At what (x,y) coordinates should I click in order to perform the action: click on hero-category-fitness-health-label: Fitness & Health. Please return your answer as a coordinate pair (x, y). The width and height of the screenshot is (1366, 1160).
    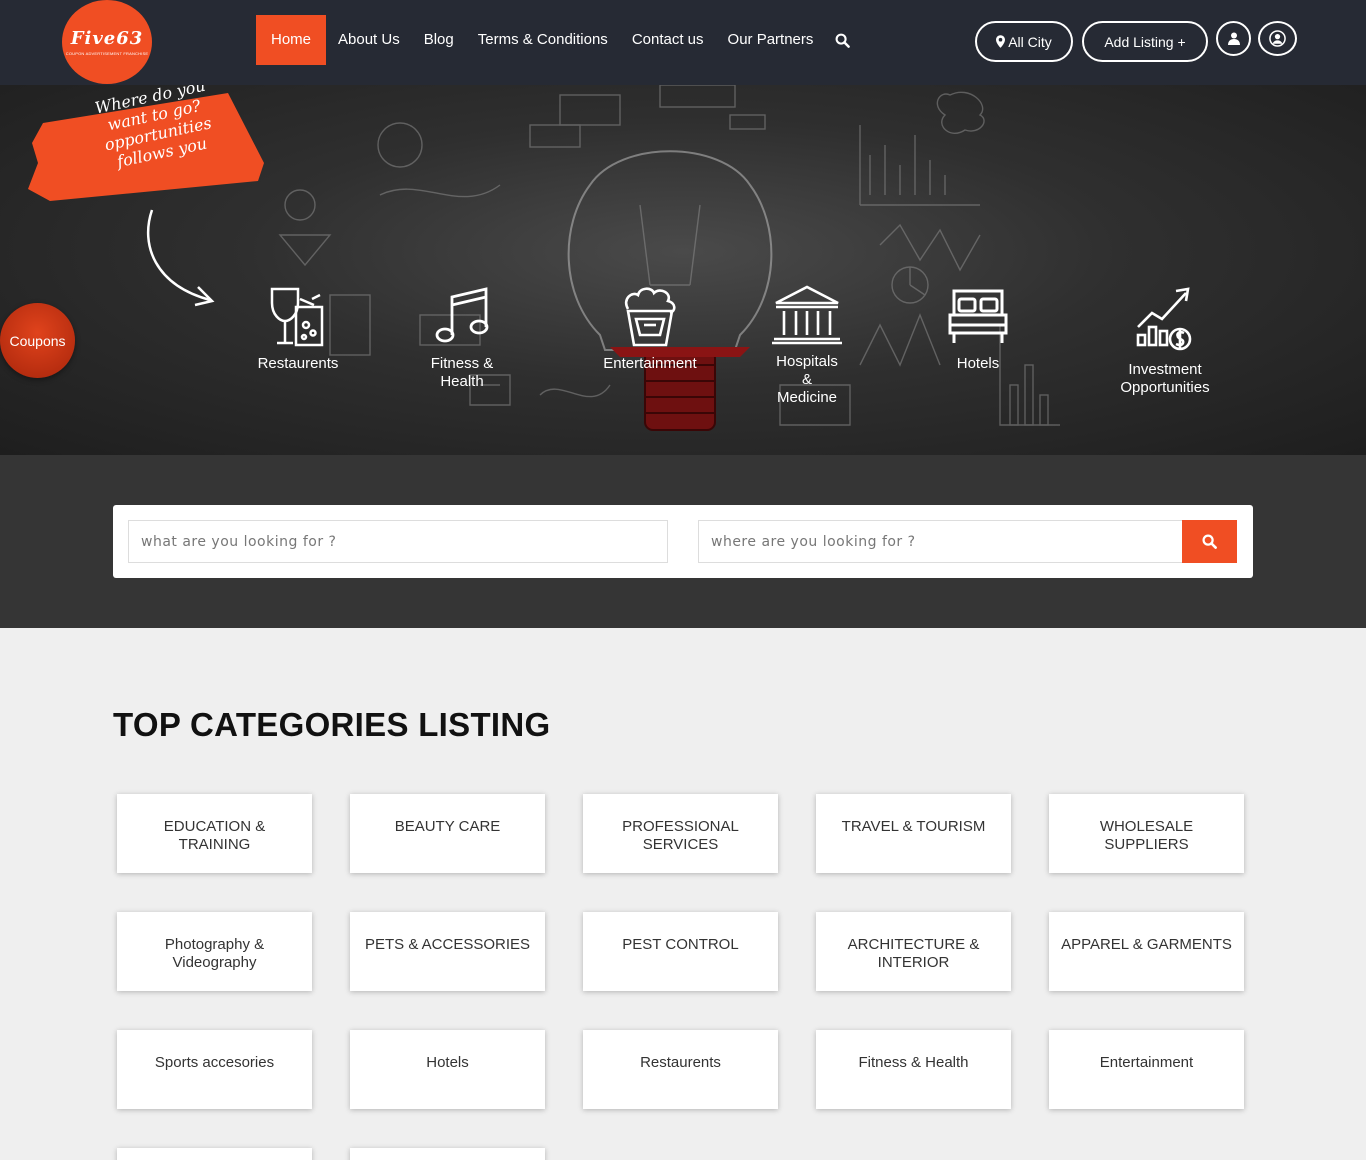
    Looking at the image, I should click on (462, 372).